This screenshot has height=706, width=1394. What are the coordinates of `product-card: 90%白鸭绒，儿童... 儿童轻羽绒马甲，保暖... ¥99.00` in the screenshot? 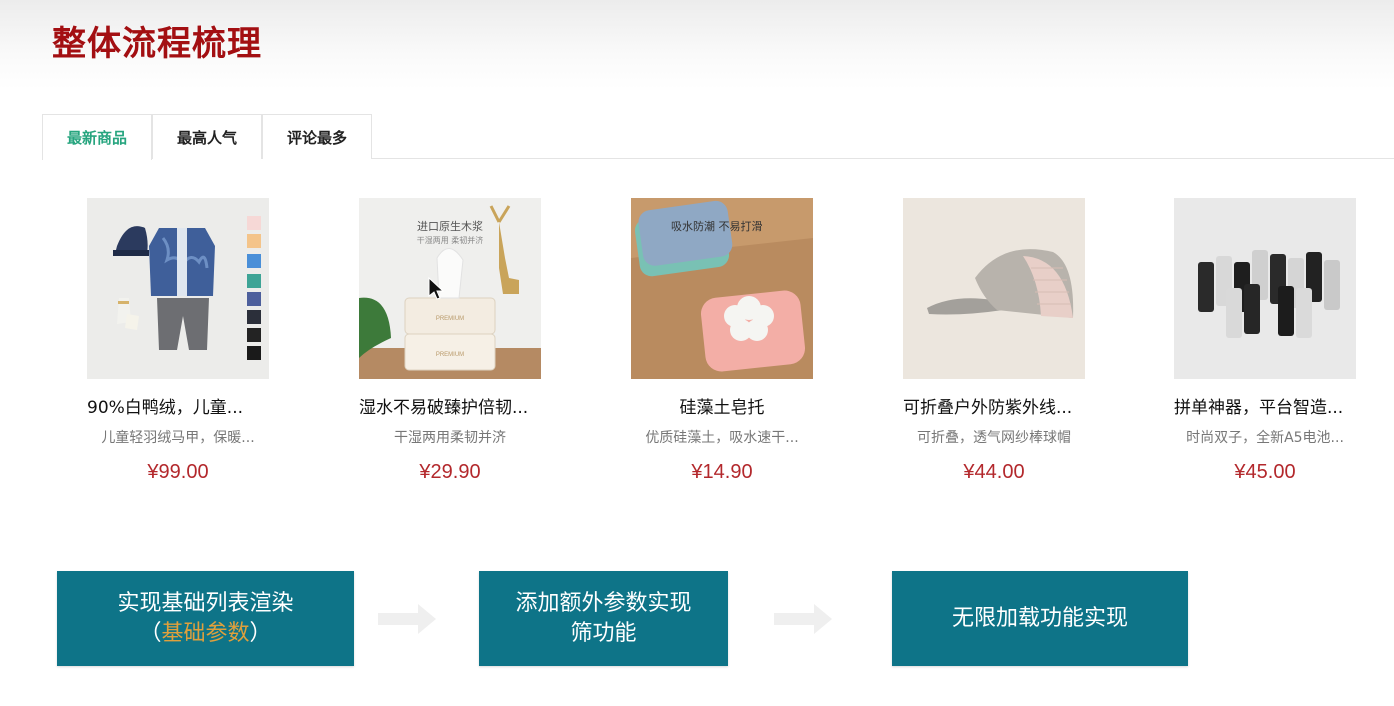 It's located at (178, 341).